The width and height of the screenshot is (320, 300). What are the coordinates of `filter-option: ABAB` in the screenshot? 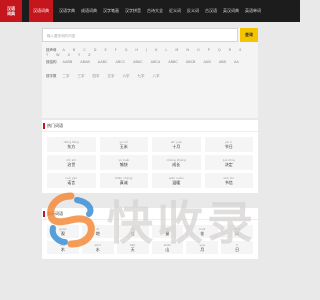 It's located at (85, 62).